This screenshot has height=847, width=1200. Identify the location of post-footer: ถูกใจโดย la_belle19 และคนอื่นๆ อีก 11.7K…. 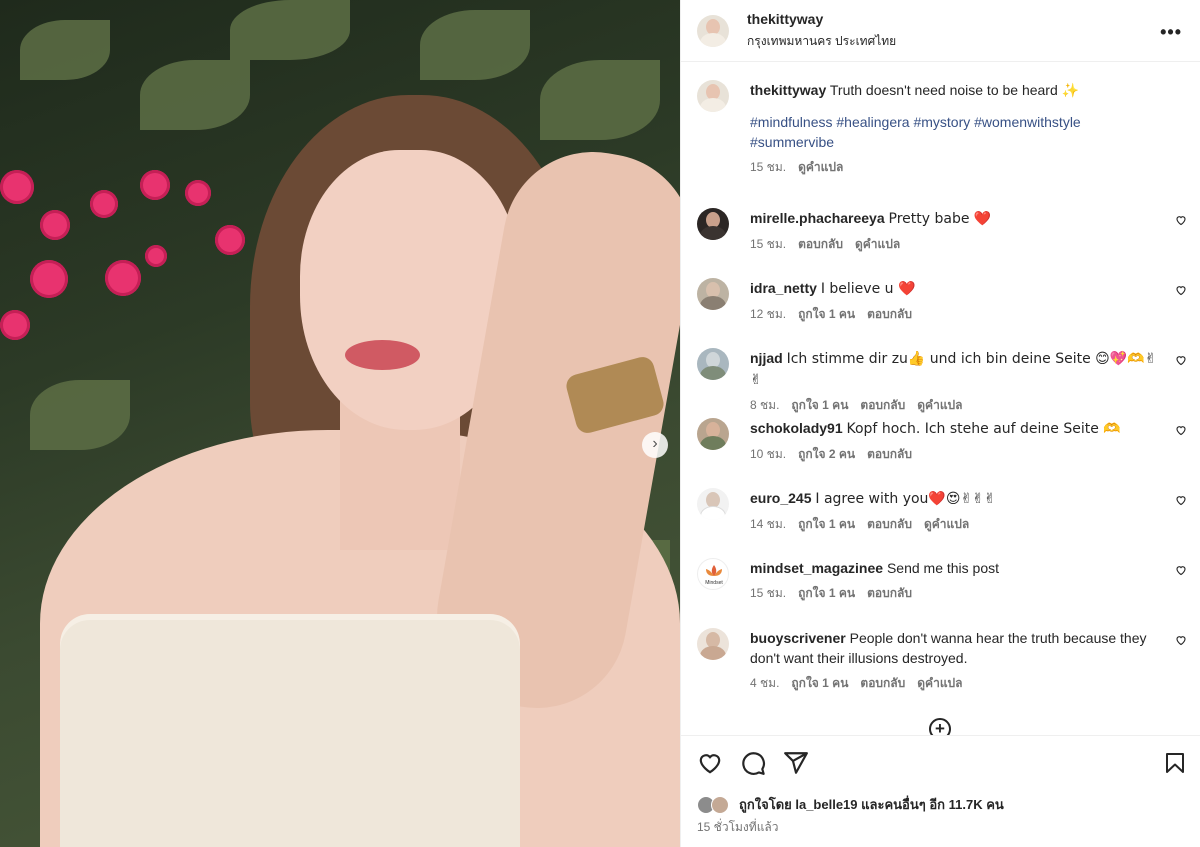
(940, 791).